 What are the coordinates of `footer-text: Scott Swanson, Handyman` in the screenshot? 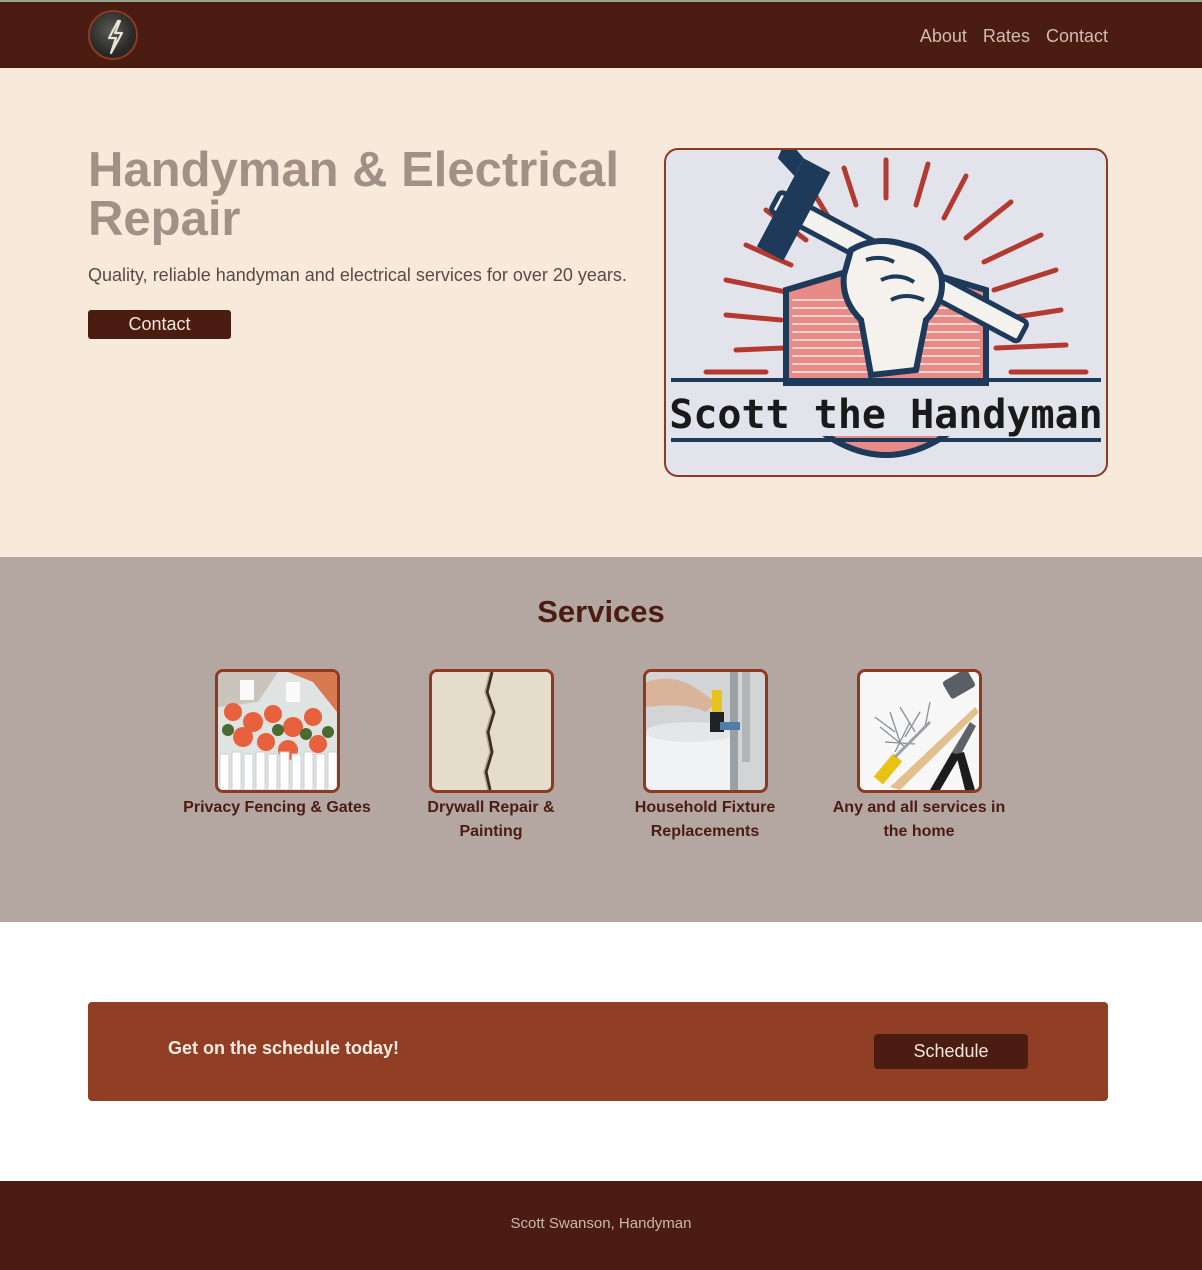 It's located at (601, 1223).